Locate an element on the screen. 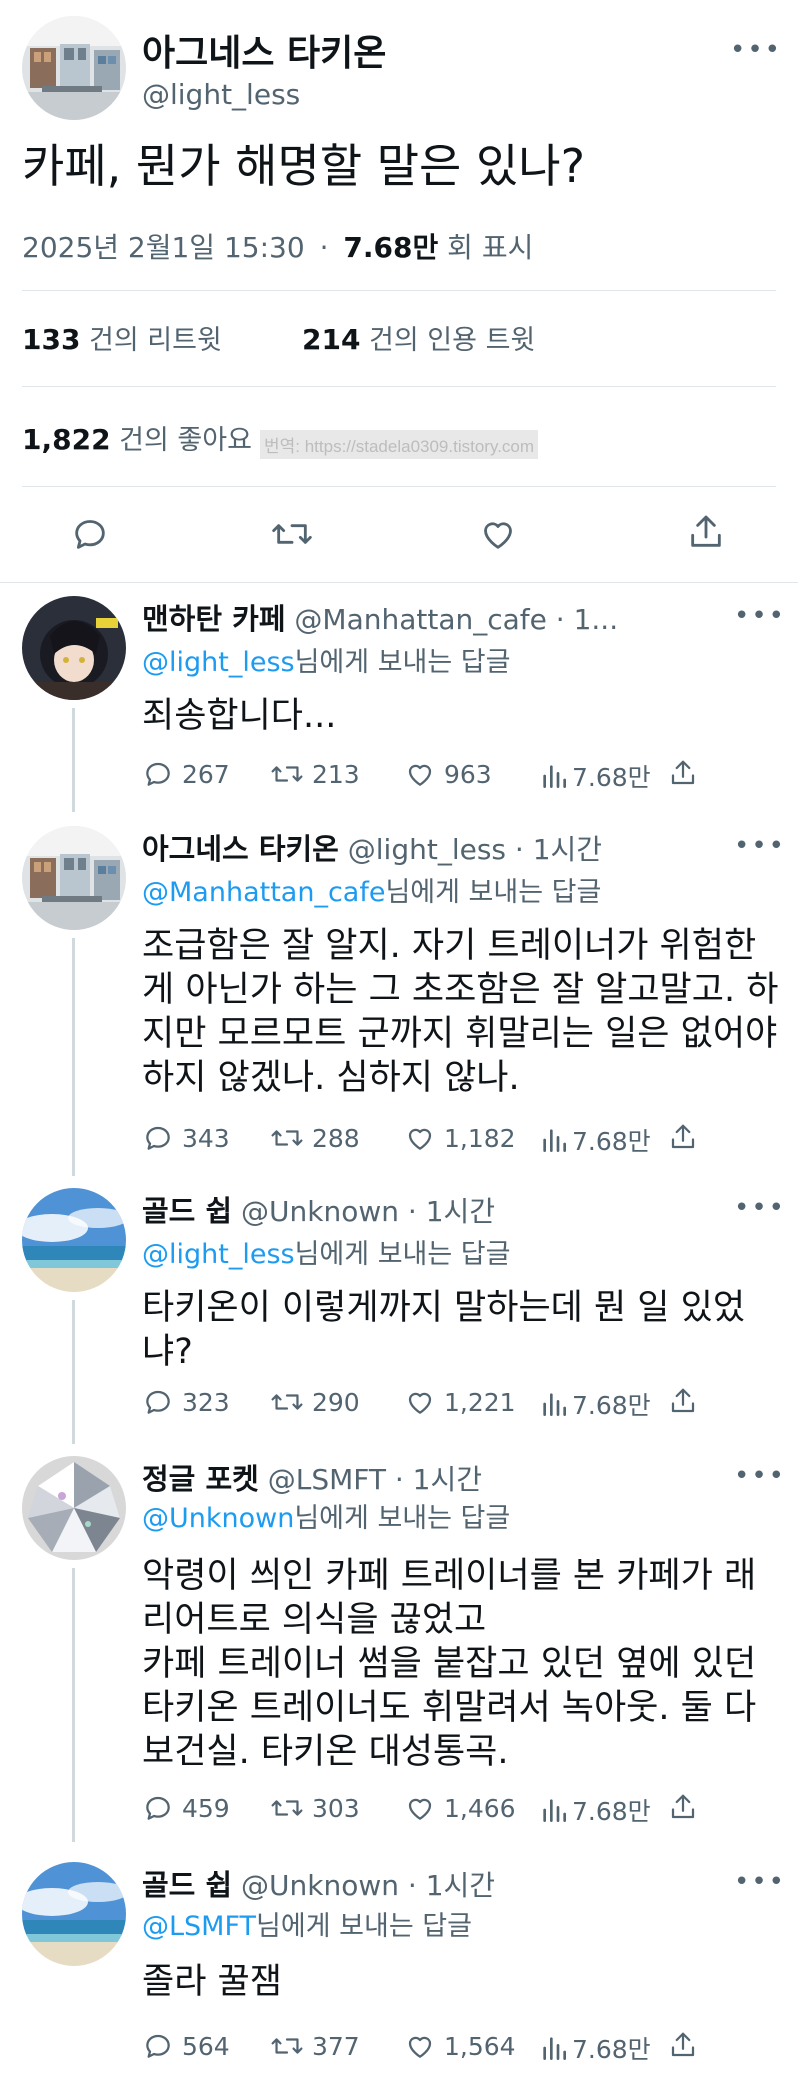 The height and width of the screenshot is (2078, 798). reply-text: 졸라 꿀잼 is located at coordinates (212, 1982).